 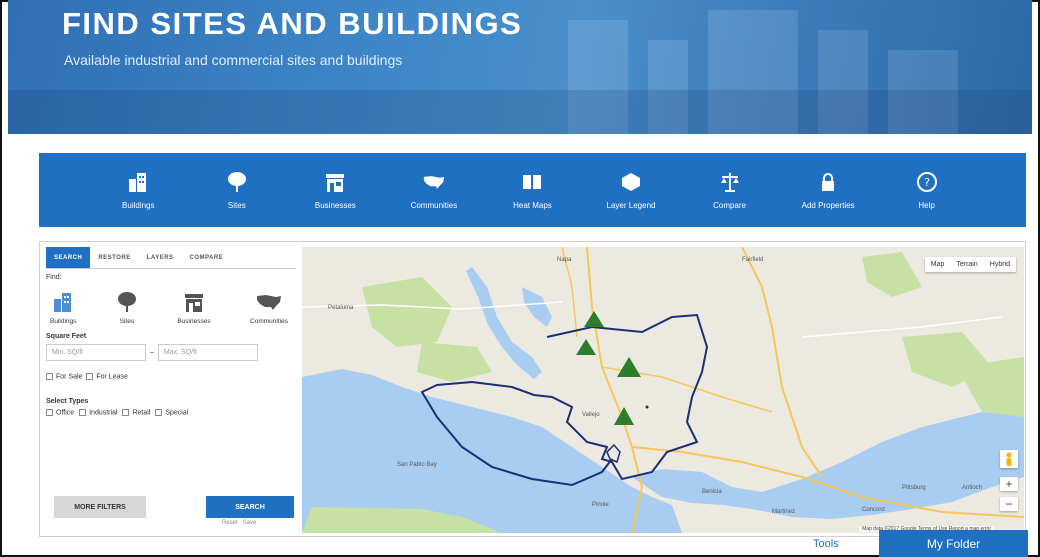 I want to click on for-sale-label: For Sale, so click(x=69, y=377).